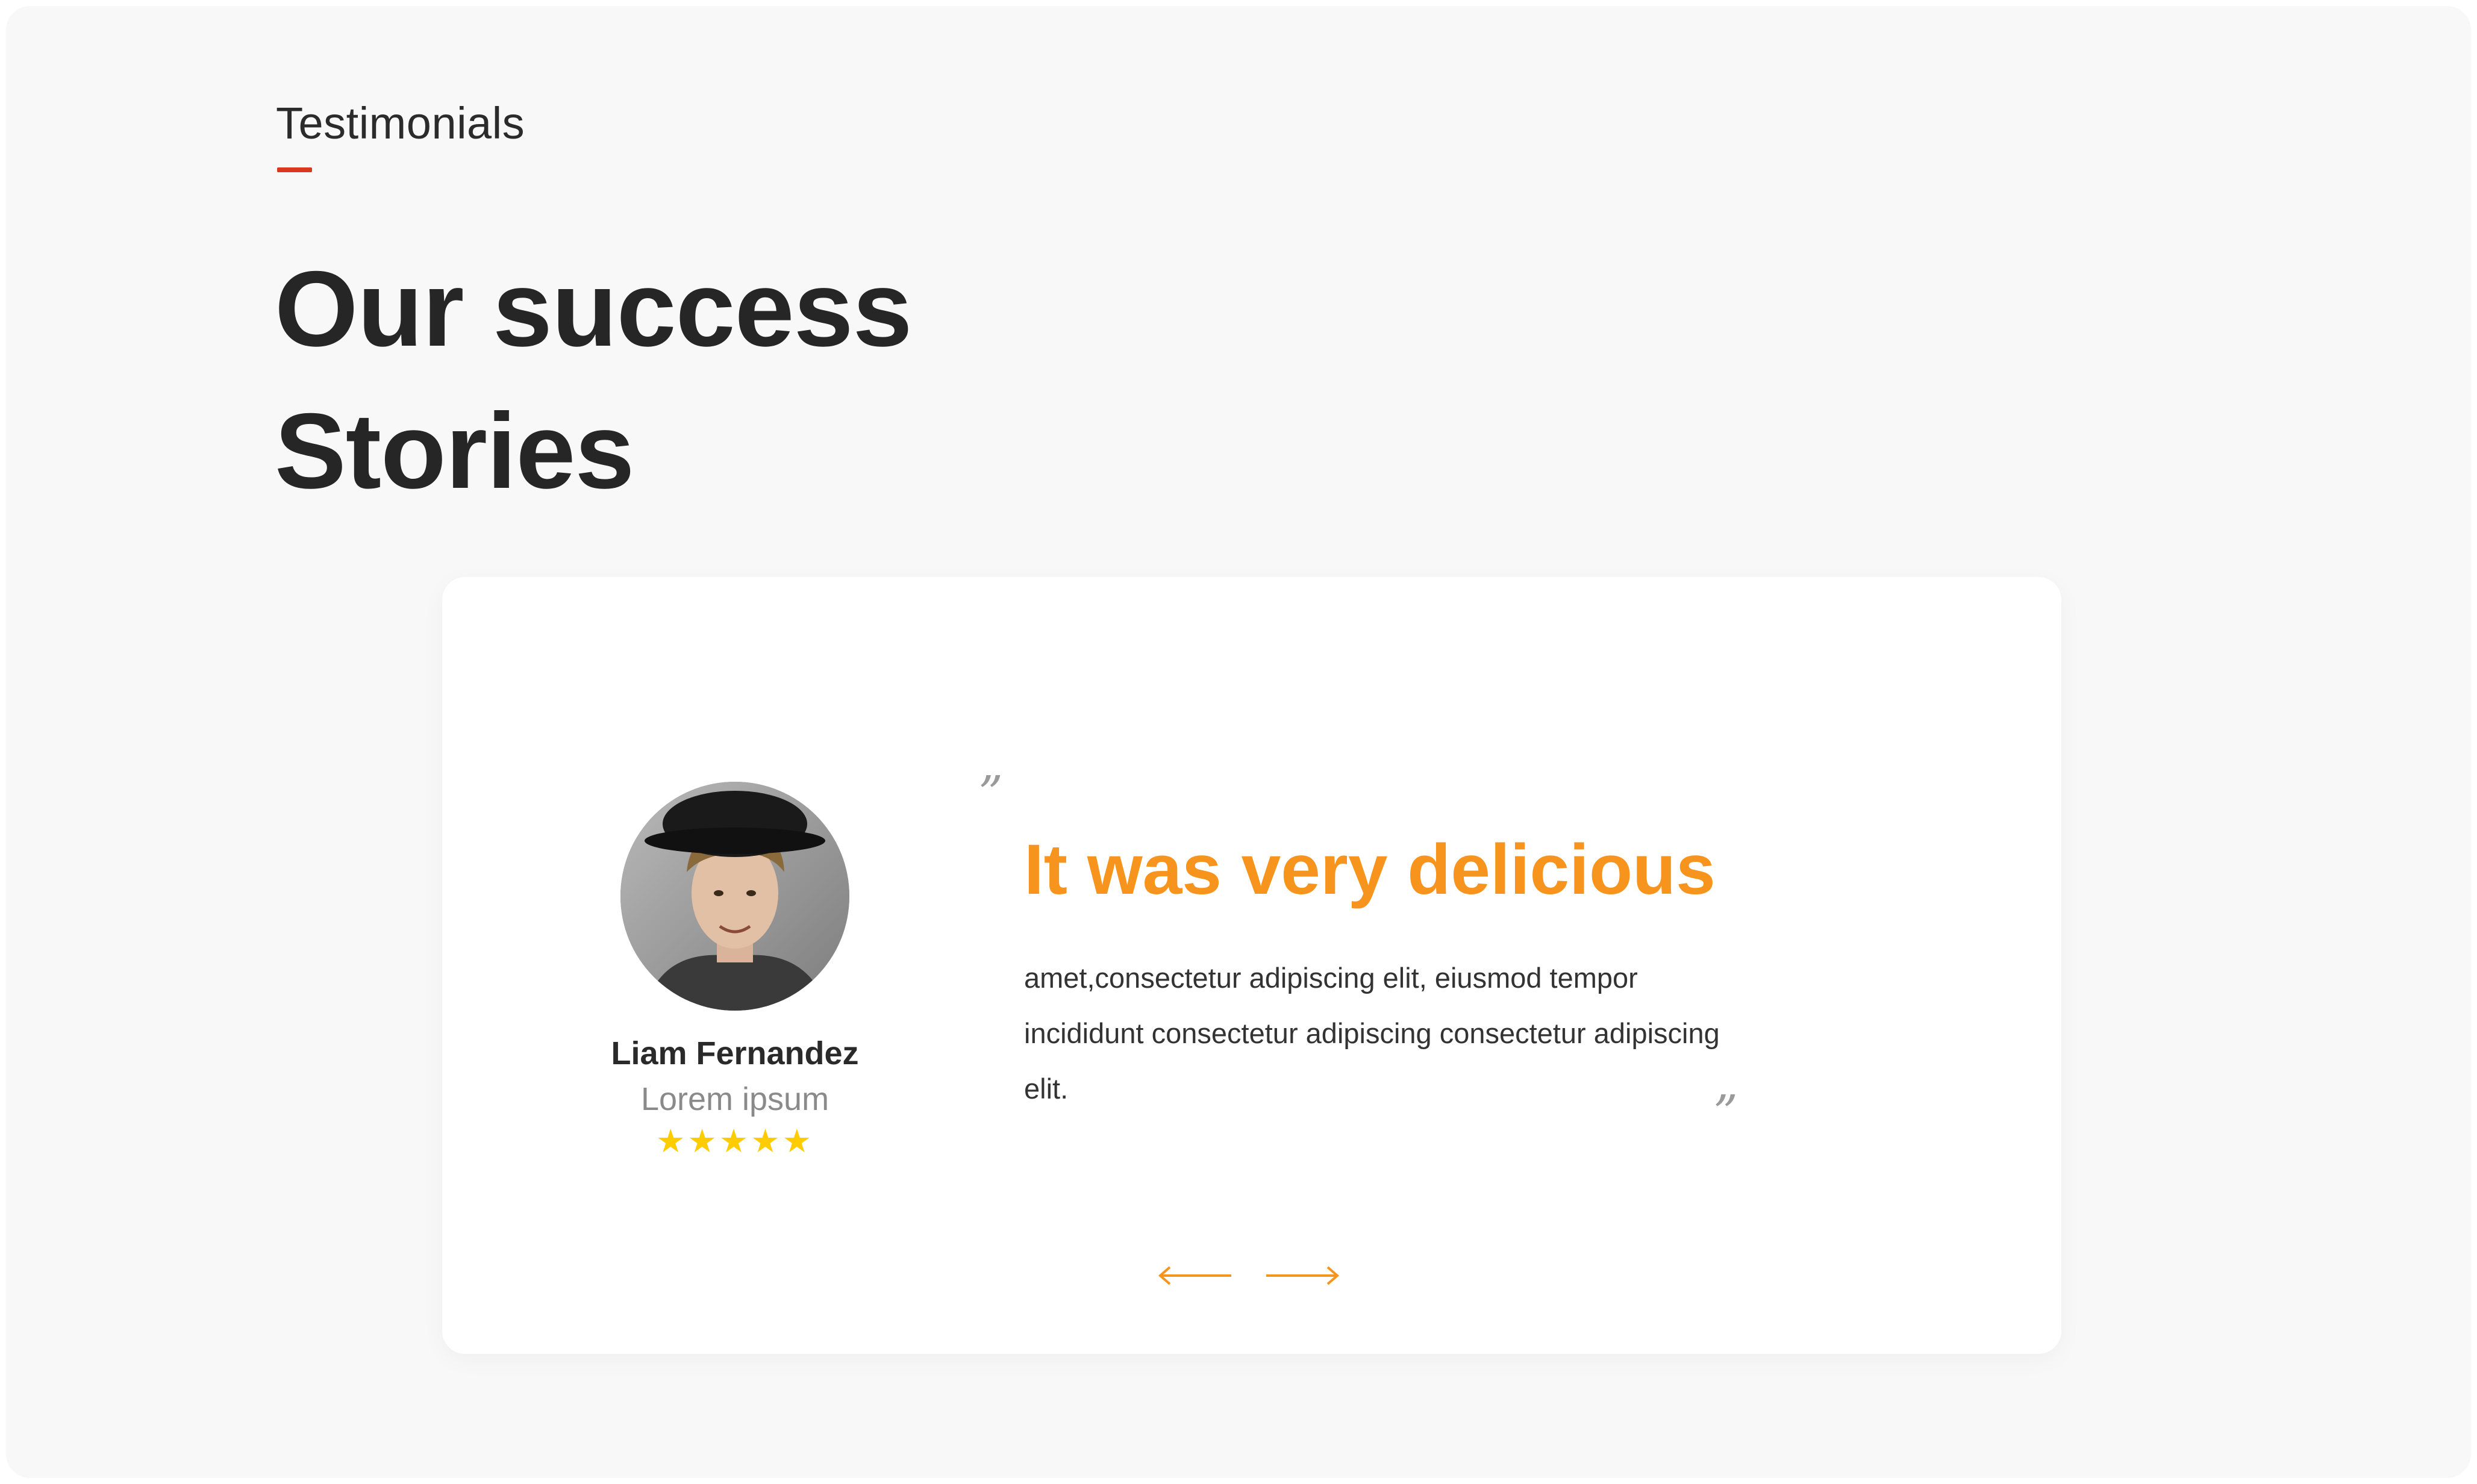 This screenshot has height=1484, width=2477. I want to click on reviewer-role: Lorem ipsum, so click(734, 1099).